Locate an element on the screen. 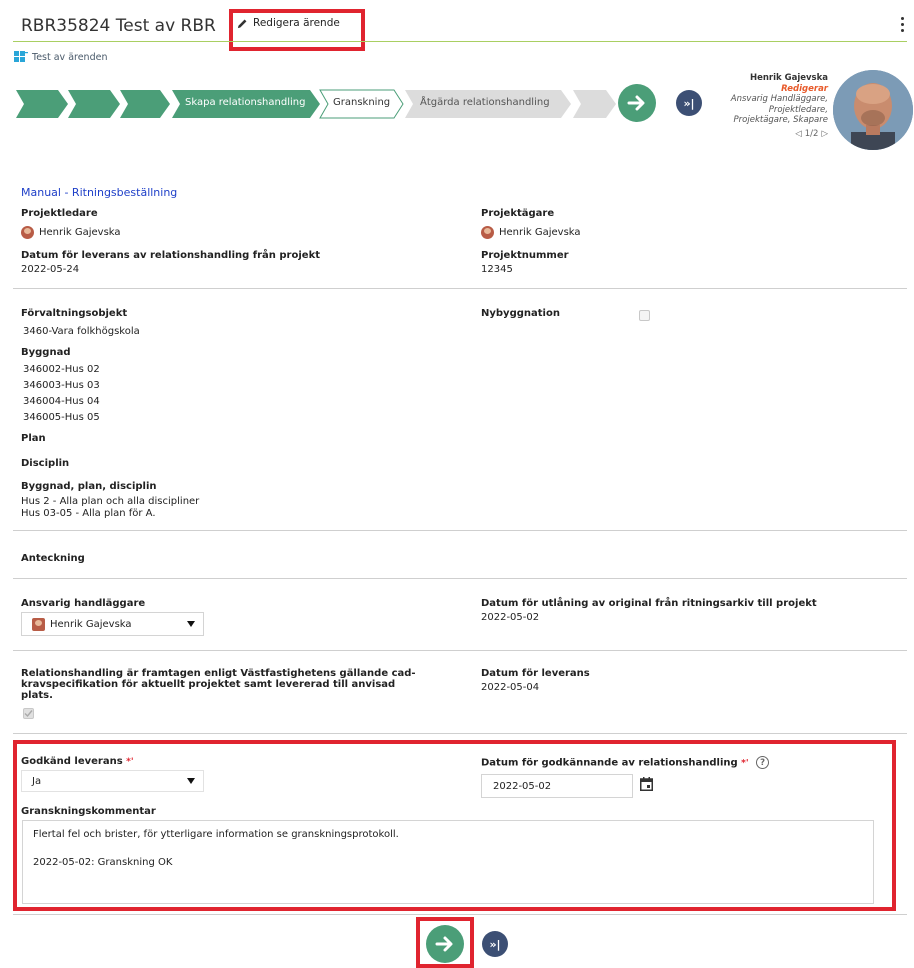 Image resolution: width=914 pixels, height=968 pixels. plan-label: Plan is located at coordinates (33, 438).